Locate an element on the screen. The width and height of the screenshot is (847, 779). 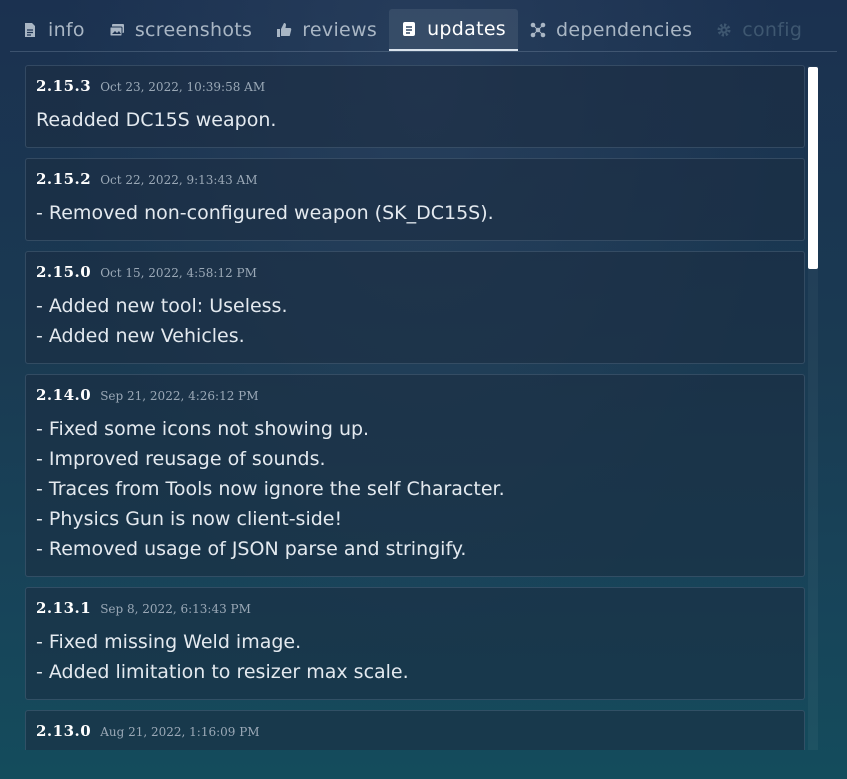
update-line: - Physics Gun is now client-side! is located at coordinates (189, 519).